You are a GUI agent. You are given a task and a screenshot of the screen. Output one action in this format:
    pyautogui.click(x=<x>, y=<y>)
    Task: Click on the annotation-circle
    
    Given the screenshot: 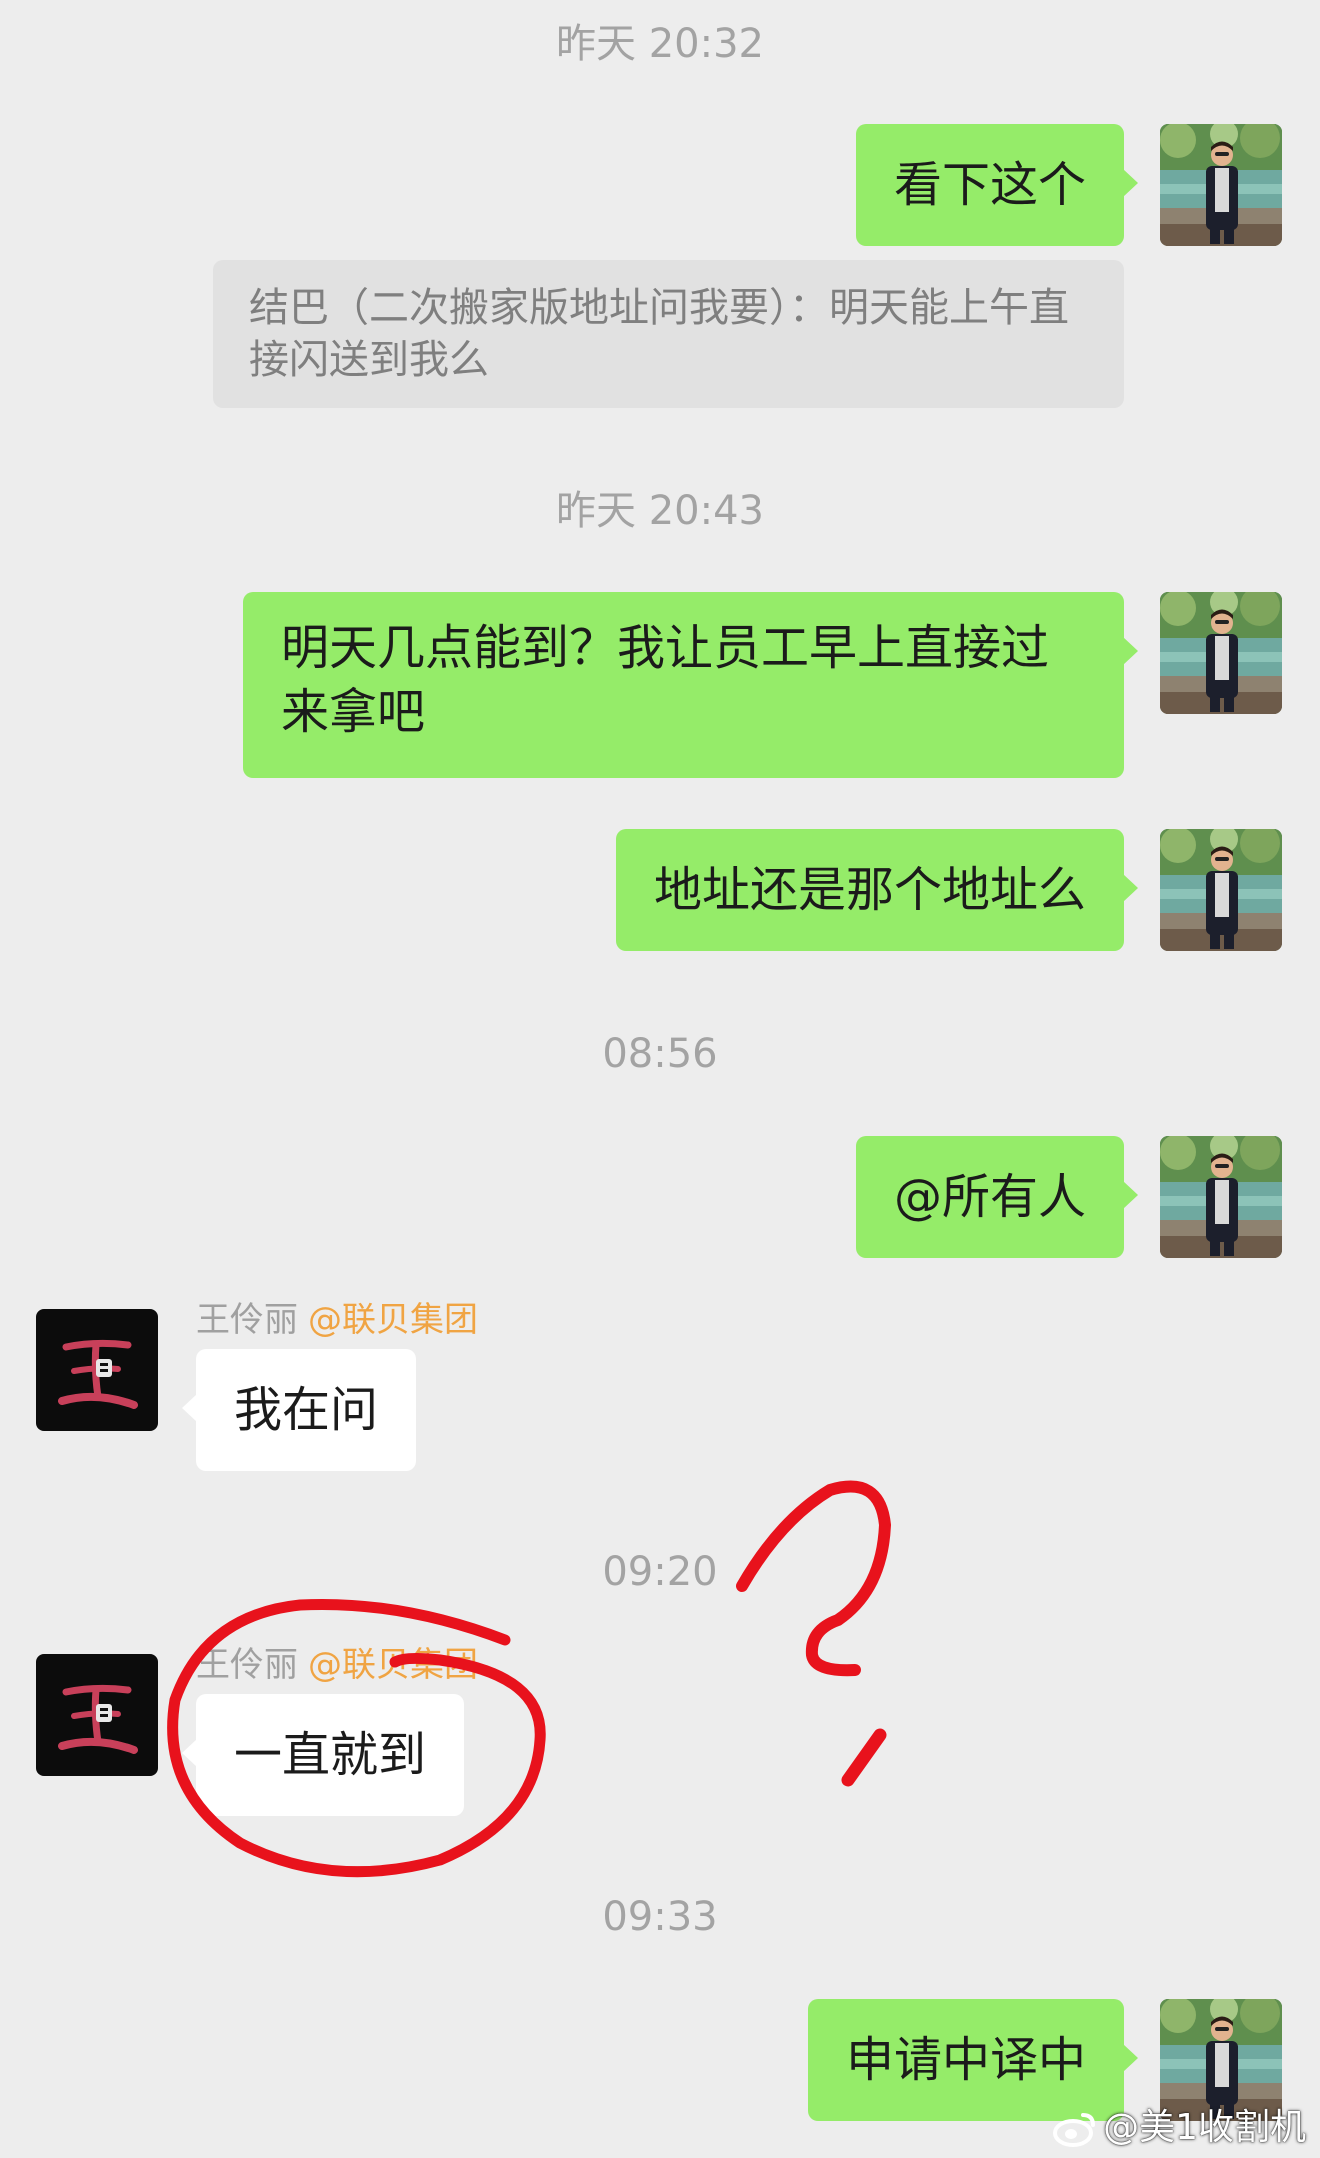 What is the action you would take?
    pyautogui.click(x=356, y=1738)
    